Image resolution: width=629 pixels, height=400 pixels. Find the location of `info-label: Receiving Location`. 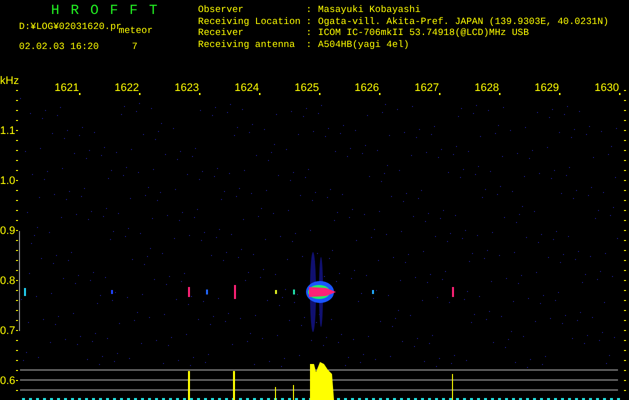

info-label: Receiving Location is located at coordinates (250, 21).